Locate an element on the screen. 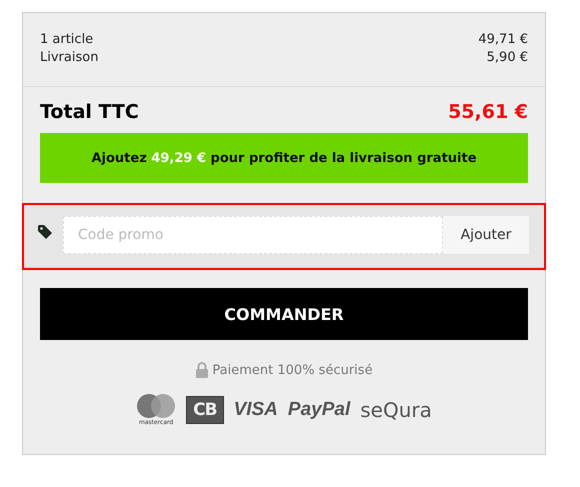 This screenshot has width=580, height=487. total-value: 55,61 € is located at coordinates (488, 112).